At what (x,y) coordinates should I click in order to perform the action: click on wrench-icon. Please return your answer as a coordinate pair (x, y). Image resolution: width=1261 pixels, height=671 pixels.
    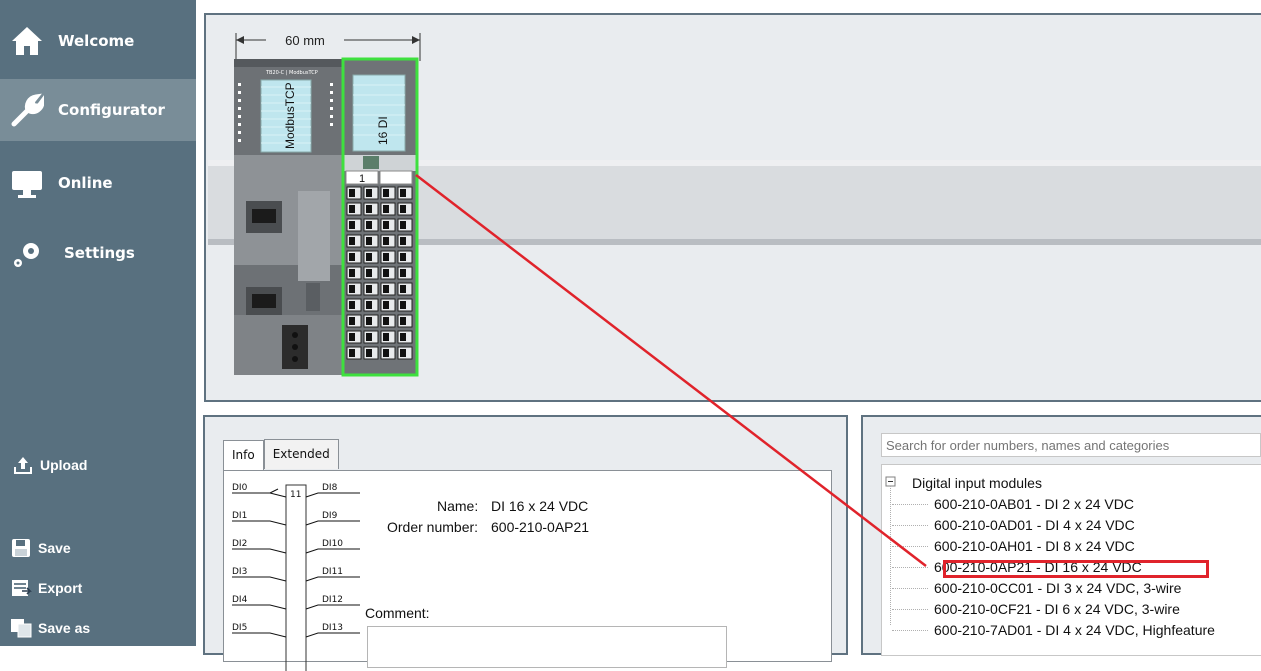
    Looking at the image, I should click on (27, 110).